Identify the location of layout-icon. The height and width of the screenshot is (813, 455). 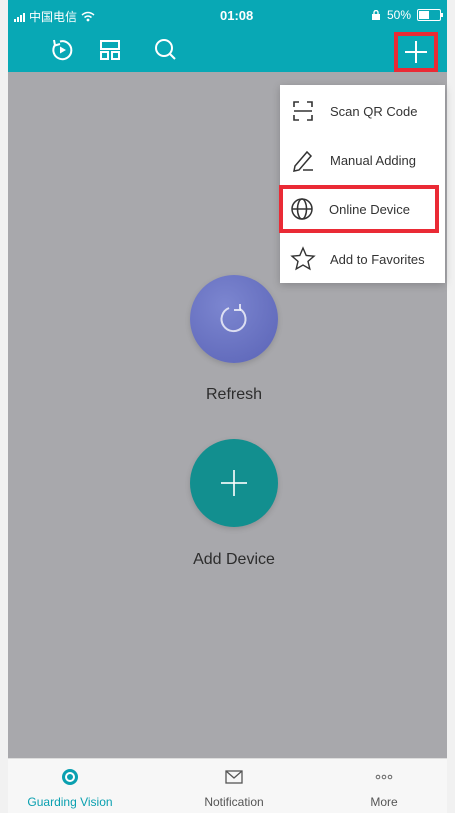
(110, 50).